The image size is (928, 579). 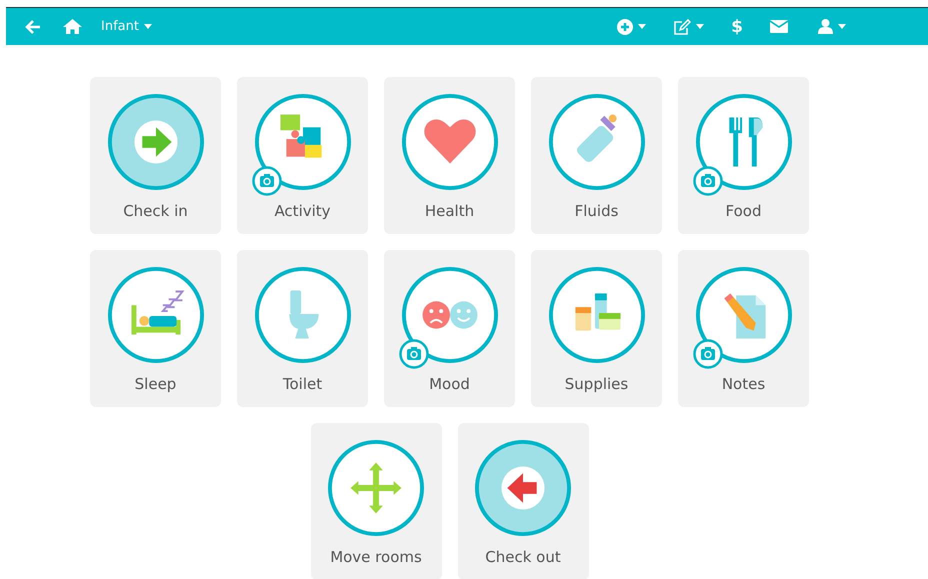 What do you see at coordinates (596, 155) in the screenshot?
I see `tile-button: Fluids` at bounding box center [596, 155].